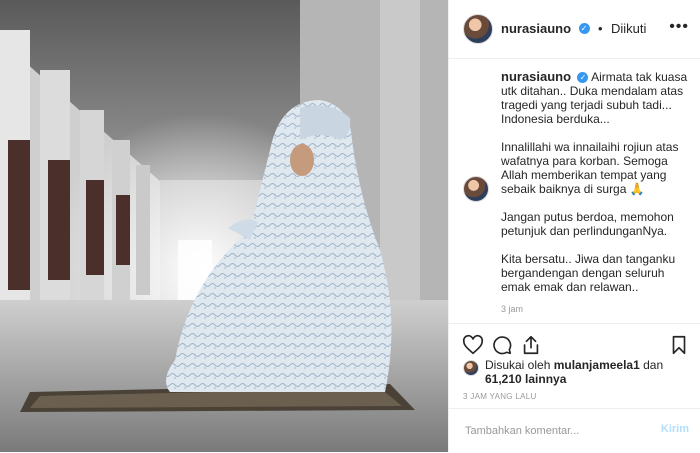 This screenshot has width=700, height=453. Describe the element at coordinates (478, 29) in the screenshot. I see `author-avatar` at that location.